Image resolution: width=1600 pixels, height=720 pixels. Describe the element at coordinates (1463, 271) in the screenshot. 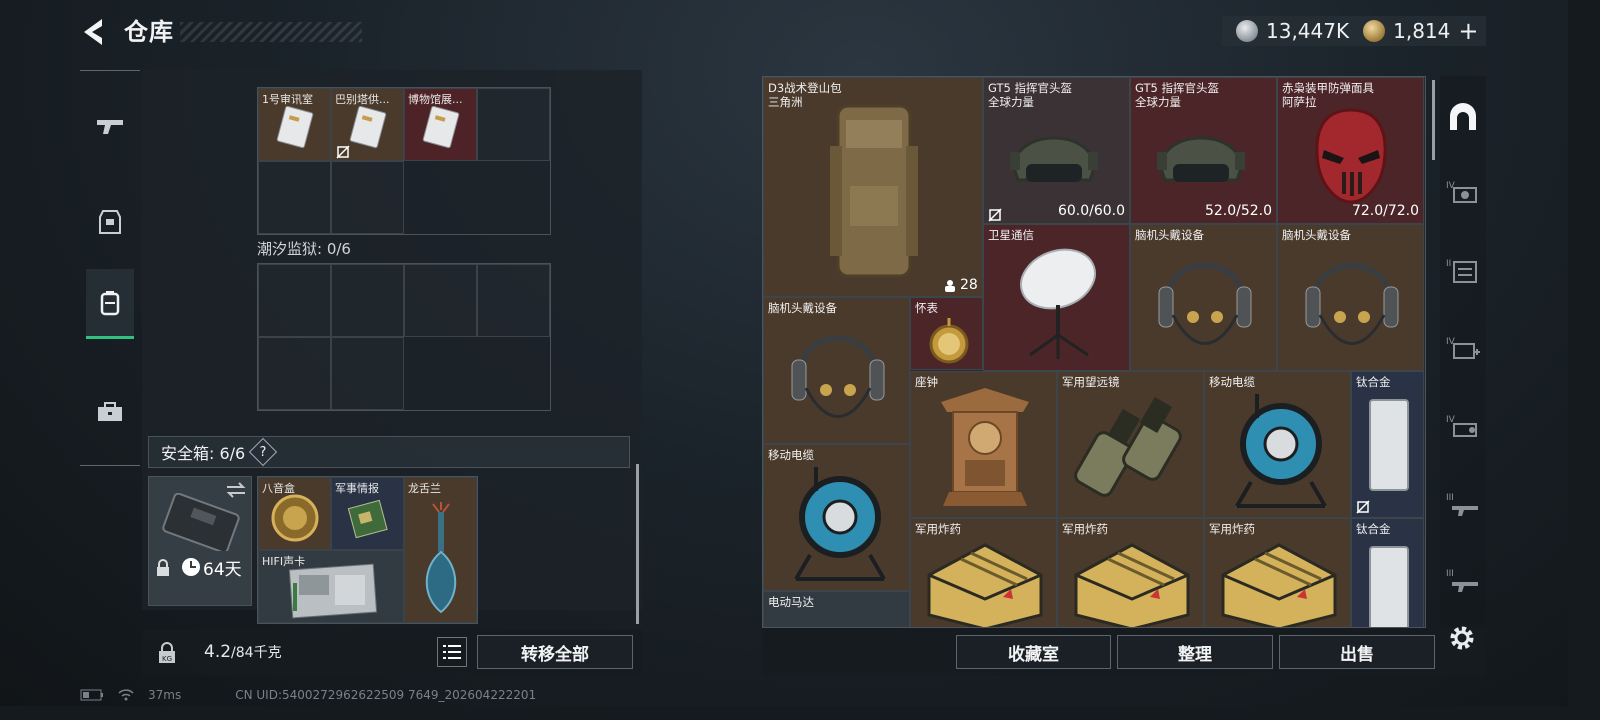

I see `filter-documents: II` at that location.